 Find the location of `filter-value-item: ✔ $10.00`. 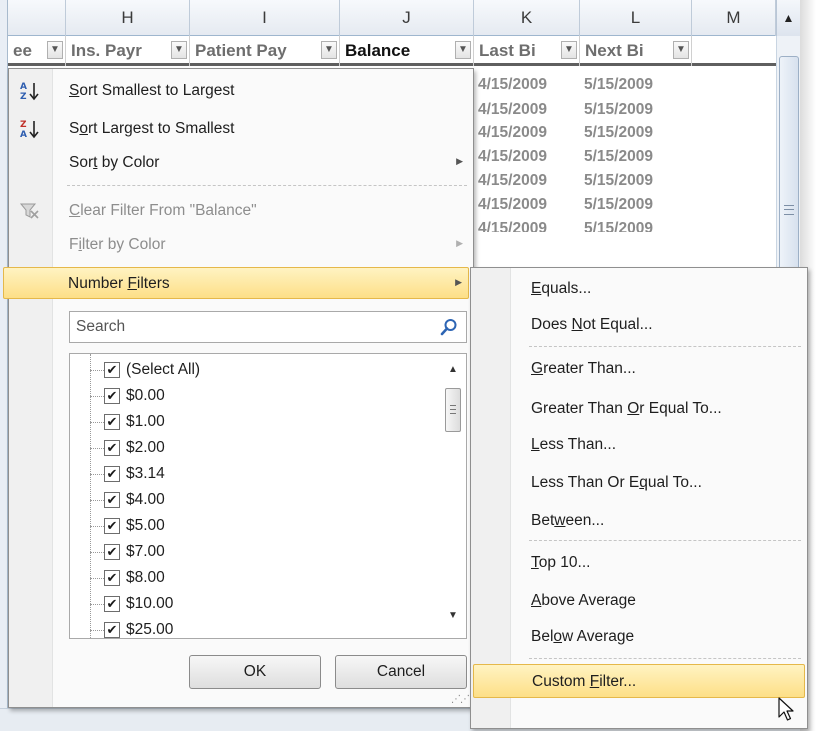

filter-value-item: ✔ $10.00 is located at coordinates (260, 605).